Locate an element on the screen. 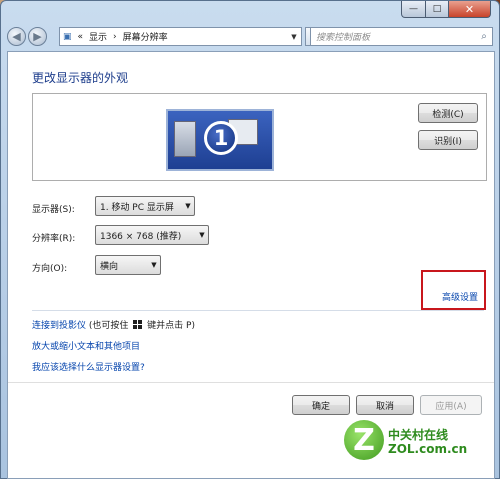 The height and width of the screenshot is (479, 500). zoom-text-link: 放大或缩小文本和其他项目 is located at coordinates (86, 345).